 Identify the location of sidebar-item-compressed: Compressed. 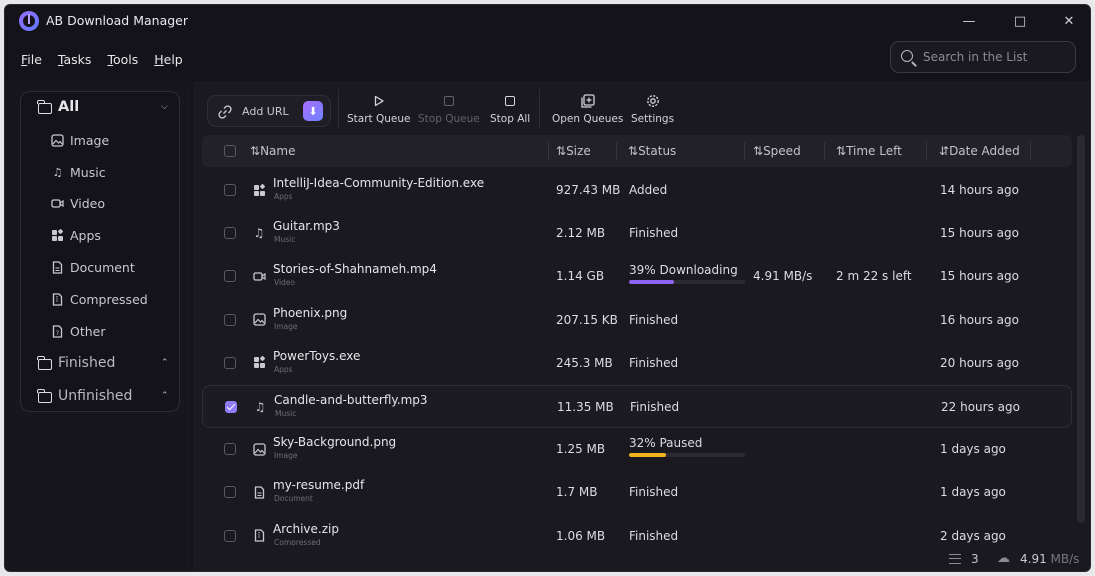
(99, 299).